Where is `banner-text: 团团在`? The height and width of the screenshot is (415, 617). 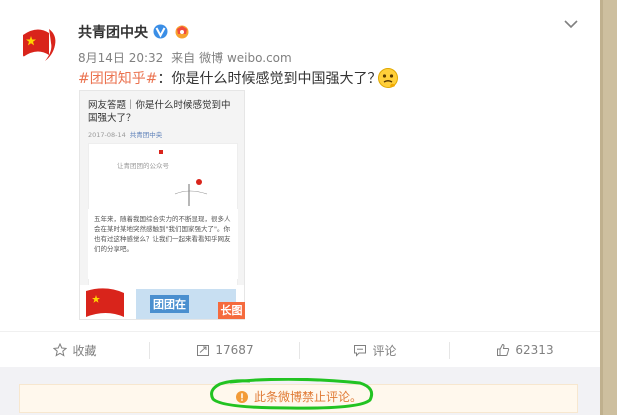
banner-text: 团团在 is located at coordinates (169, 304).